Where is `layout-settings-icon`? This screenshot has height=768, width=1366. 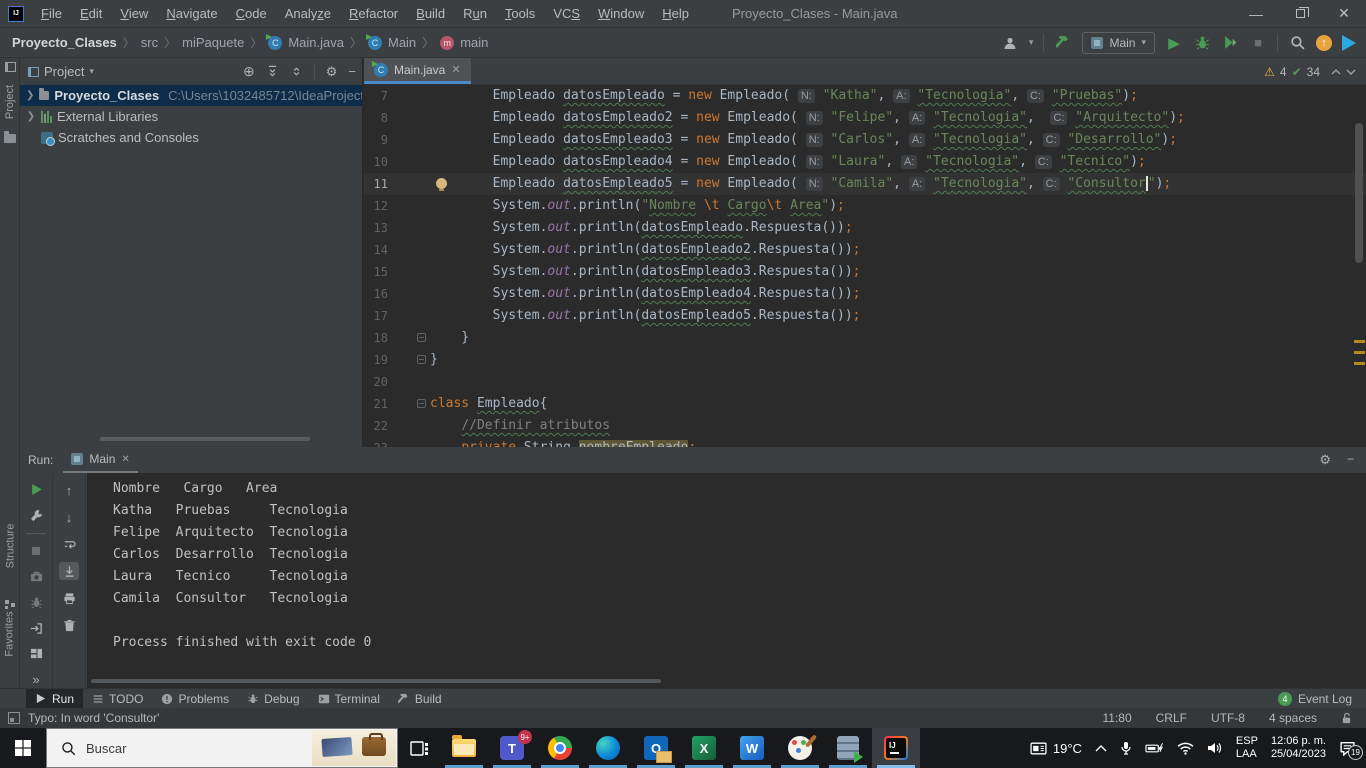 layout-settings-icon is located at coordinates (36, 654).